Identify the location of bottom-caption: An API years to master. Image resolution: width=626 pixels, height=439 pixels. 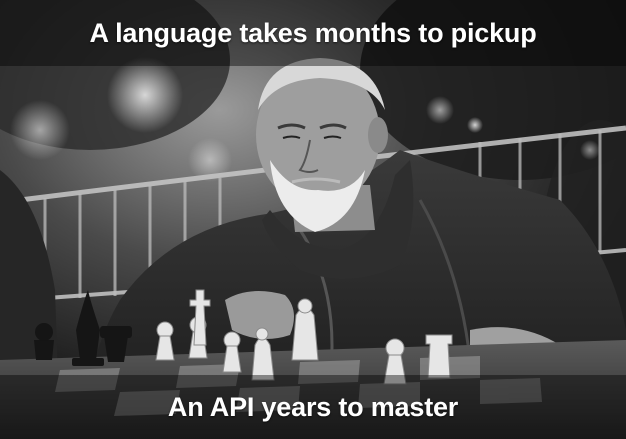
(313, 406).